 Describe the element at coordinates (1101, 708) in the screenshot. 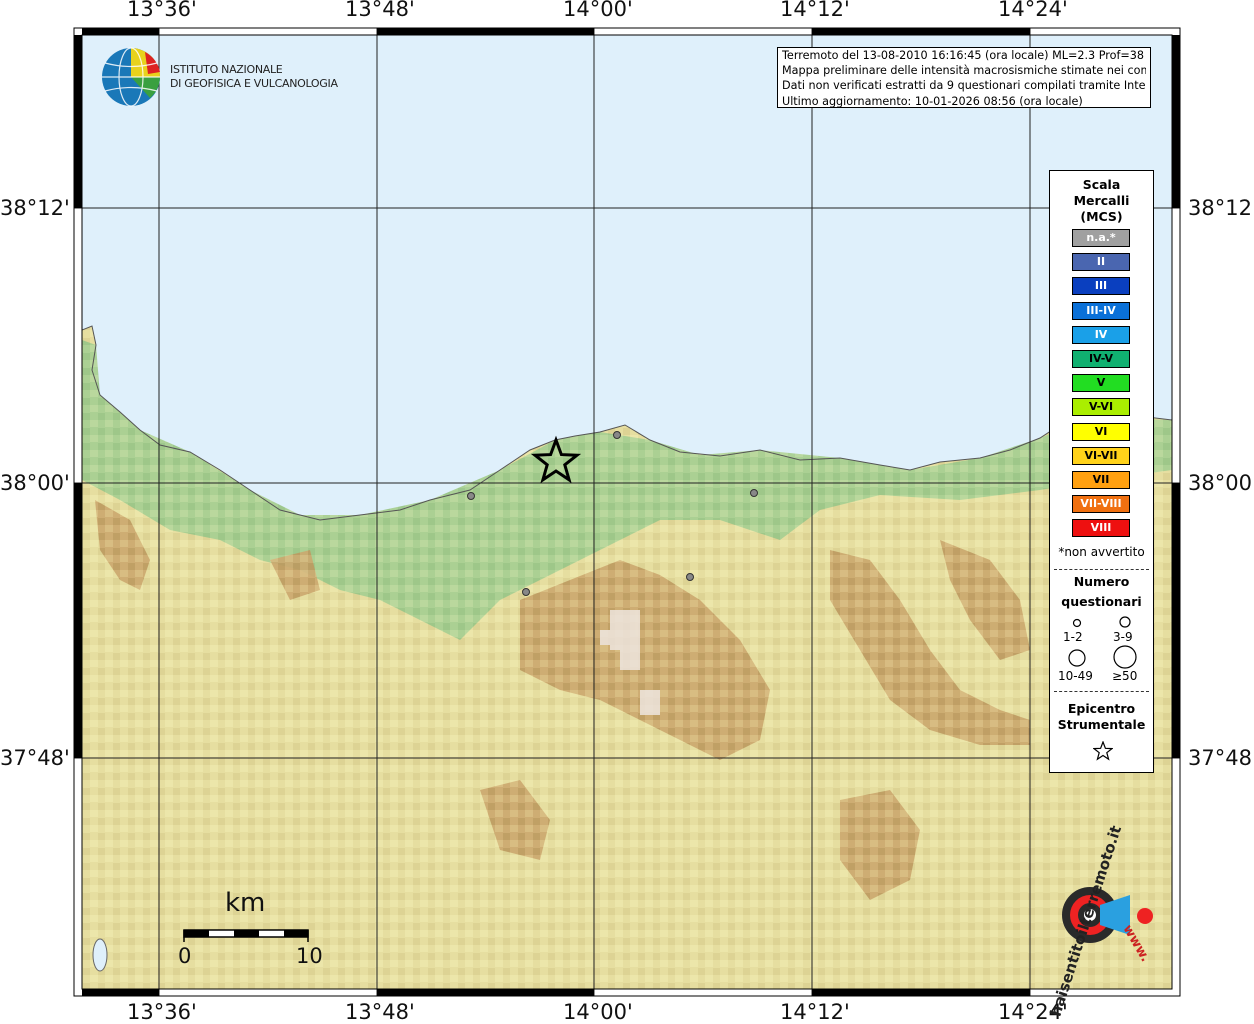

I see `epicenter-title: Epicentro` at that location.